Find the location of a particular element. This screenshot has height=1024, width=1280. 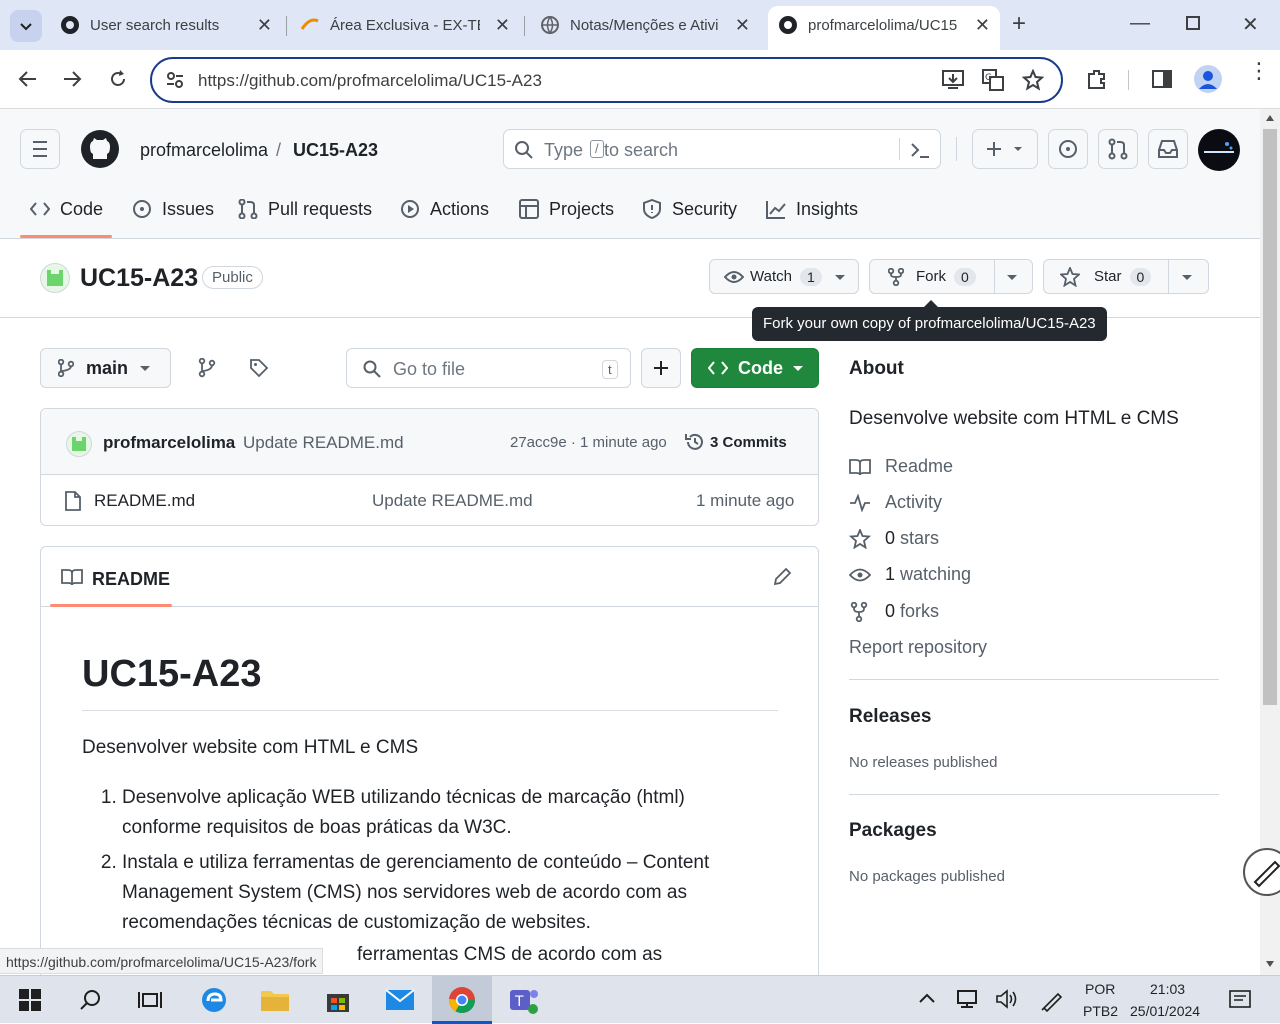

chevron-up-icon is located at coordinates (927, 998).